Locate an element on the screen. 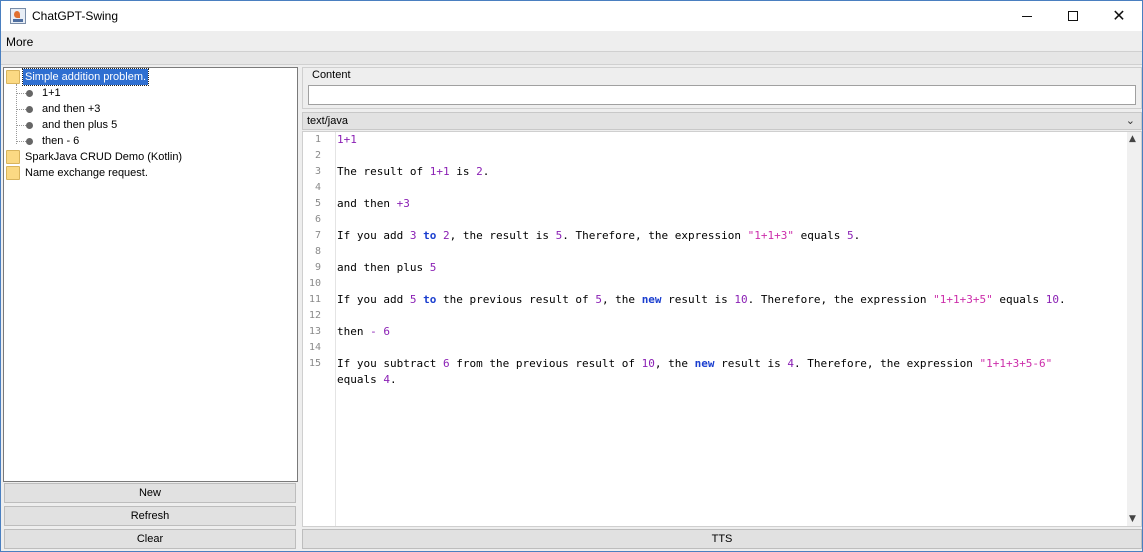 This screenshot has width=1143, height=552. maximize-button is located at coordinates (1073, 16).